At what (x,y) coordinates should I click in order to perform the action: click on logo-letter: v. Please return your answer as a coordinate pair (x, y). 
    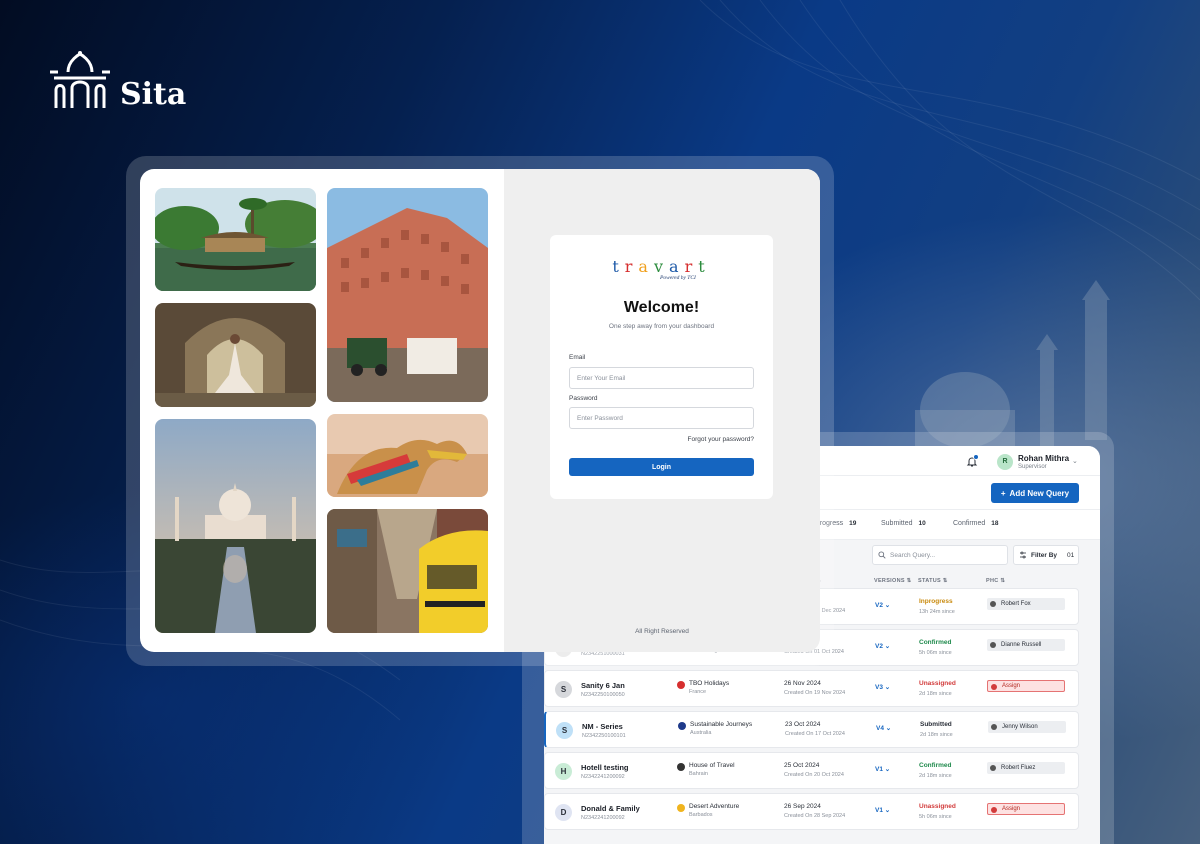
    Looking at the image, I should click on (661, 266).